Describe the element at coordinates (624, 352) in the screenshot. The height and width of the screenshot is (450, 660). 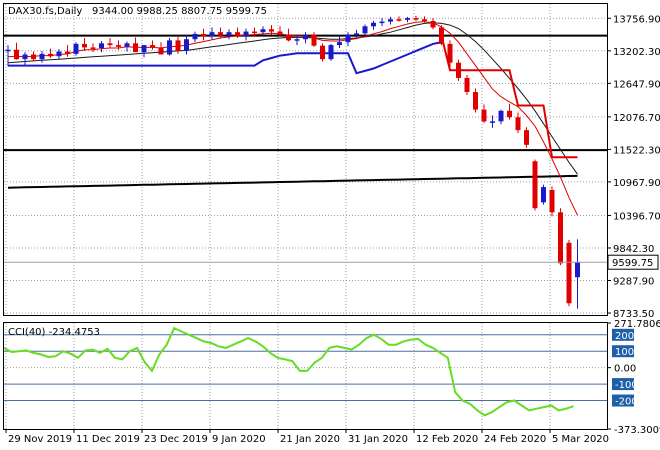
I see `cci-tick-label: 100` at that location.